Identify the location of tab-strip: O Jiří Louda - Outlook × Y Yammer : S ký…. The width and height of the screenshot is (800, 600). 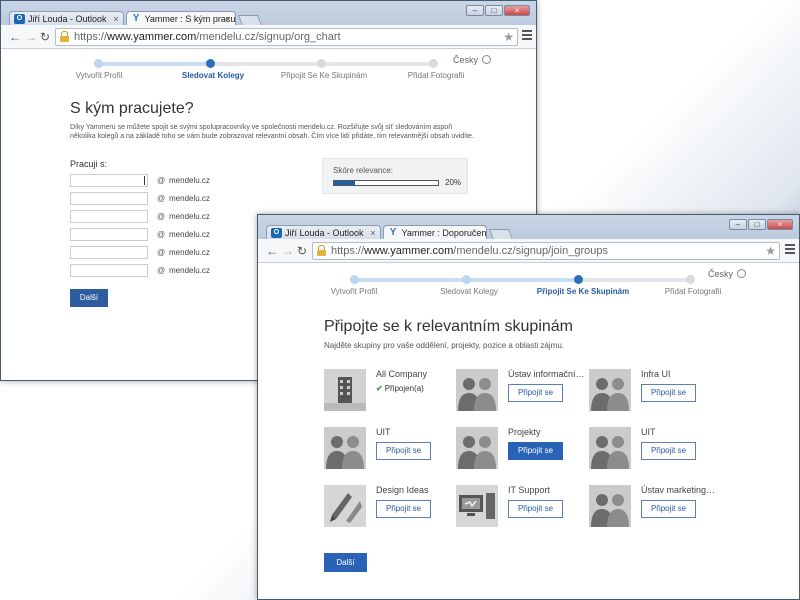
(232, 18).